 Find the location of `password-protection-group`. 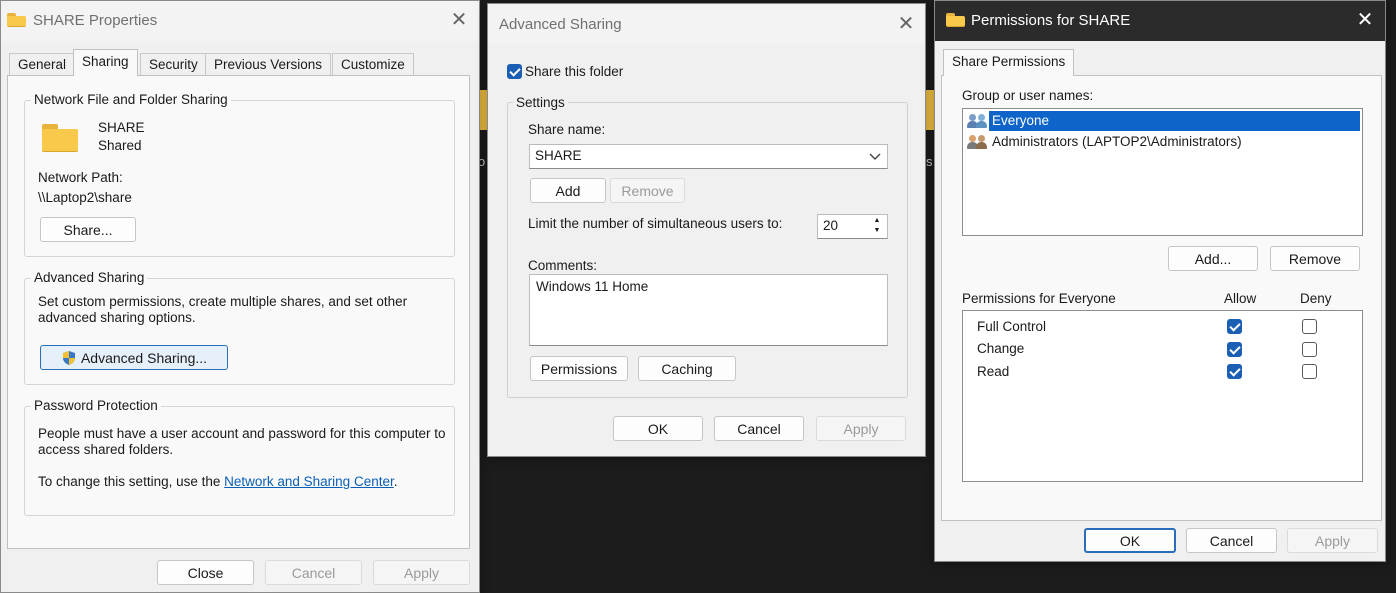

password-protection-group is located at coordinates (239, 461).